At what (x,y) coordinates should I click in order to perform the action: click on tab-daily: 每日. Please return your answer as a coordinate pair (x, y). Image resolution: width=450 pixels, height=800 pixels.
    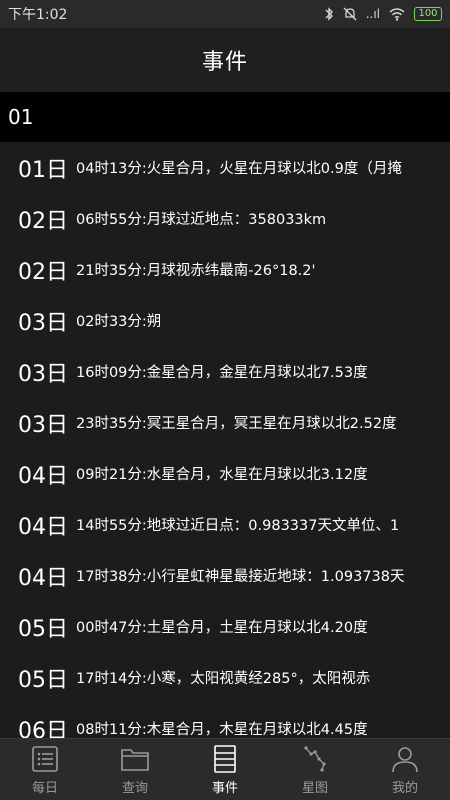
    Looking at the image, I should click on (45, 769).